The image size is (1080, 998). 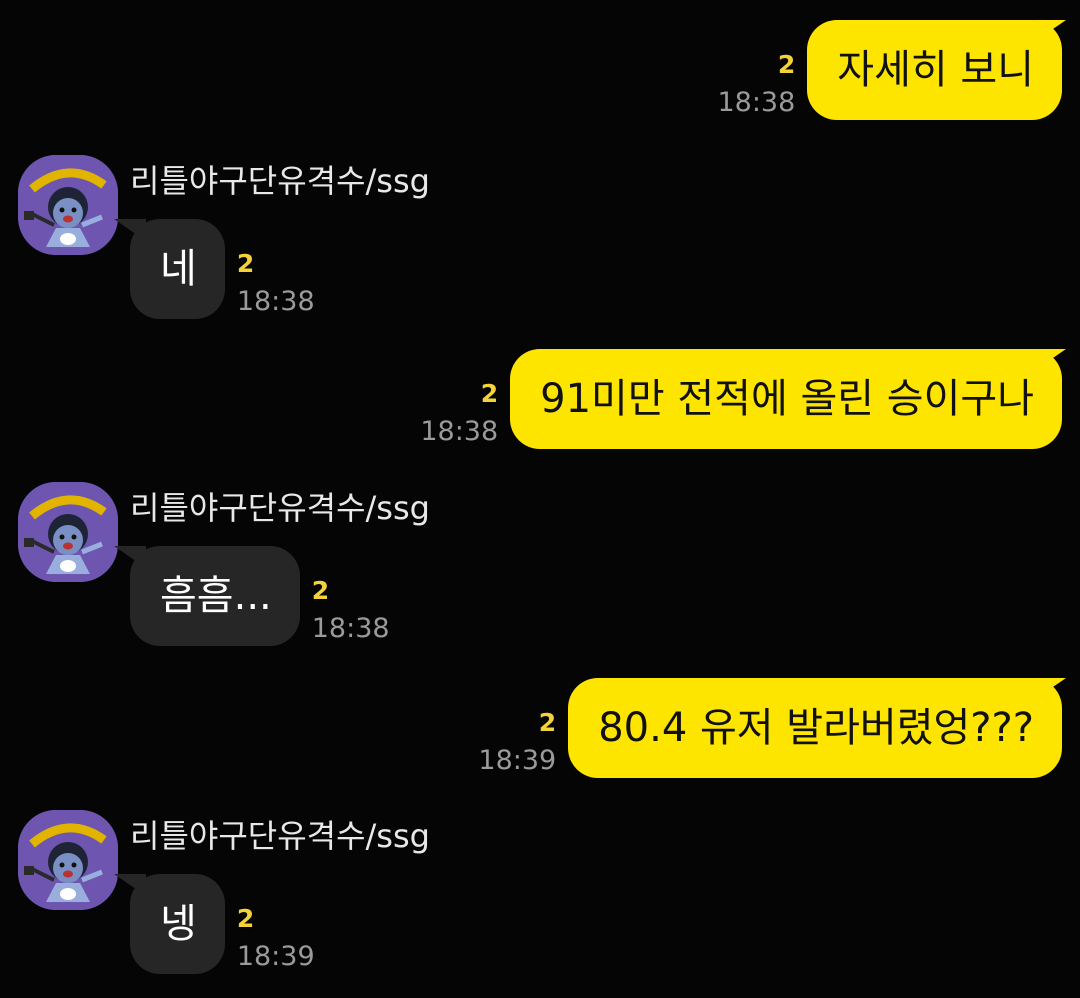 I want to click on message-bubble: 80.4 유저 발라버렸엉???, so click(x=815, y=728).